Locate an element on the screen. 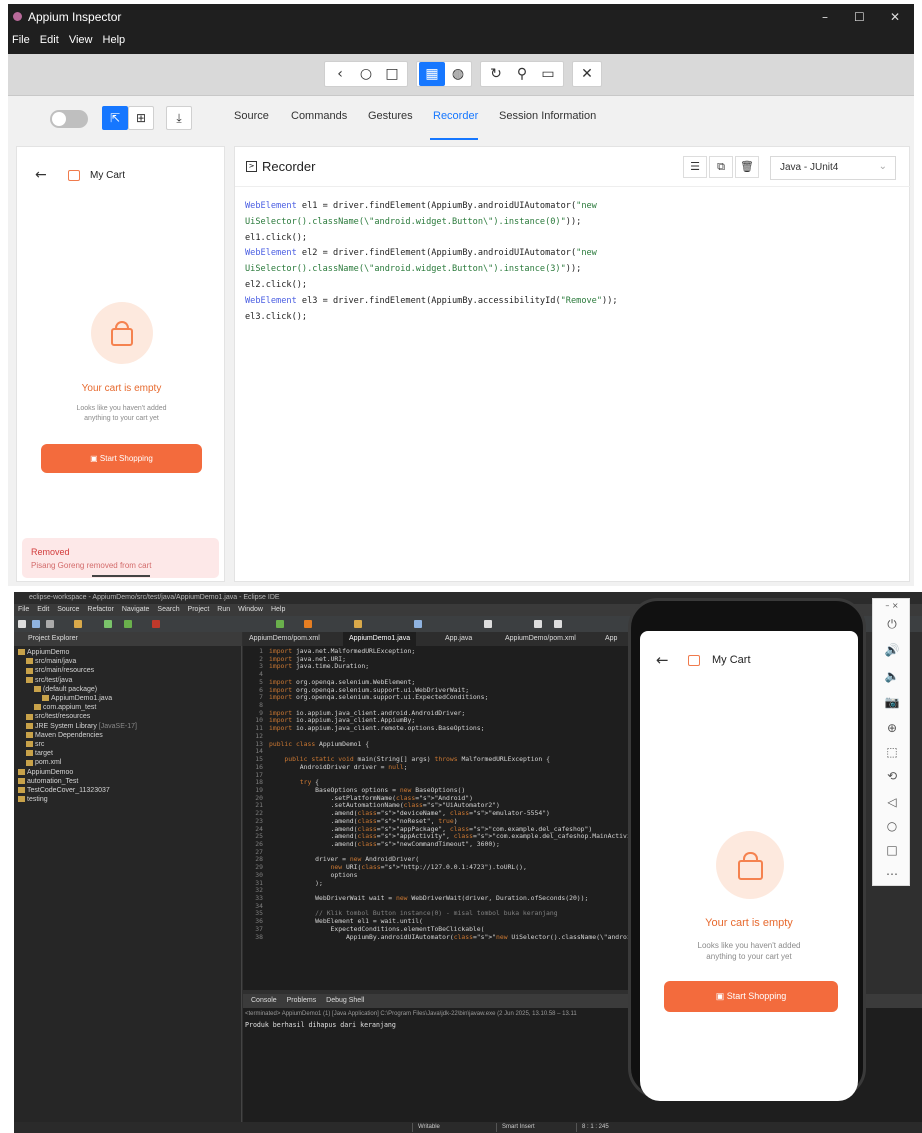  search-icon is located at coordinates (418, 624).